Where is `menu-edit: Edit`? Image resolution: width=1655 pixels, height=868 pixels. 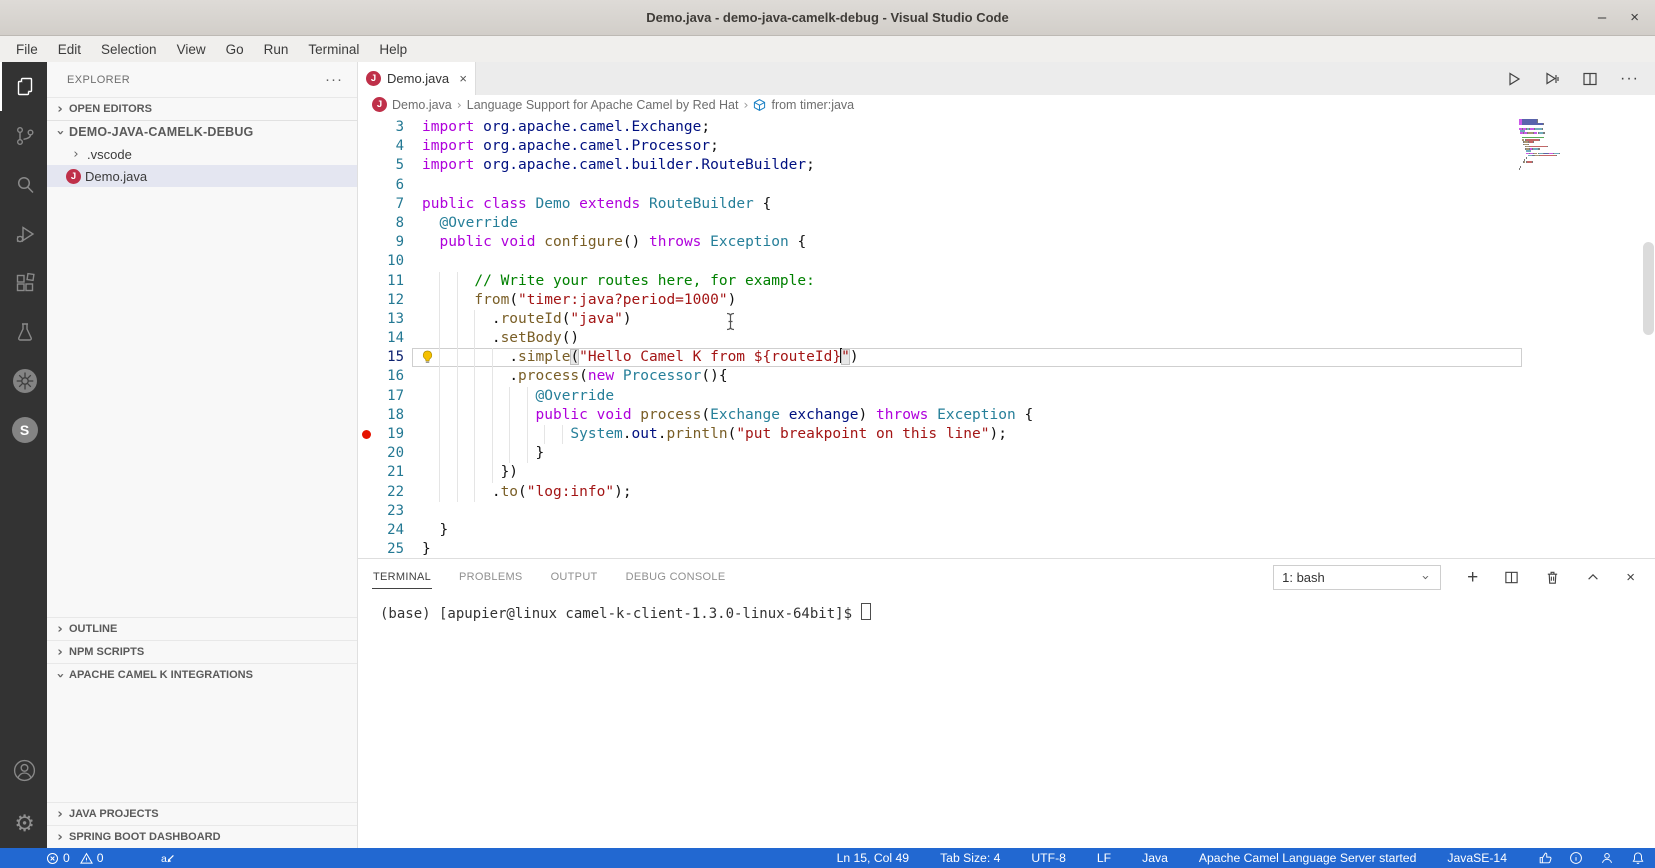 menu-edit: Edit is located at coordinates (69, 49).